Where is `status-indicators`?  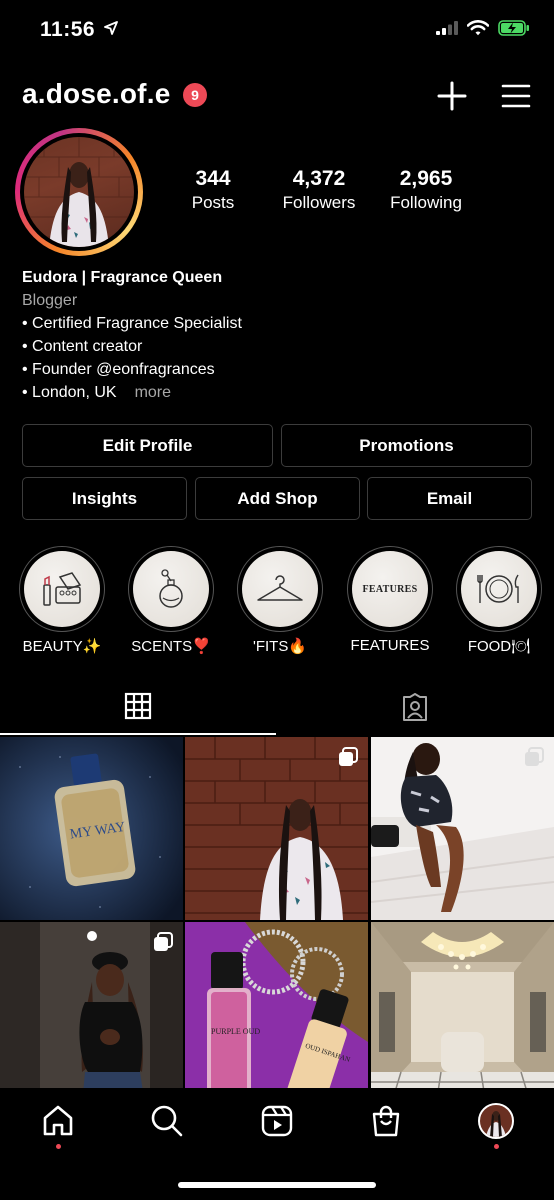 status-indicators is located at coordinates (483, 28).